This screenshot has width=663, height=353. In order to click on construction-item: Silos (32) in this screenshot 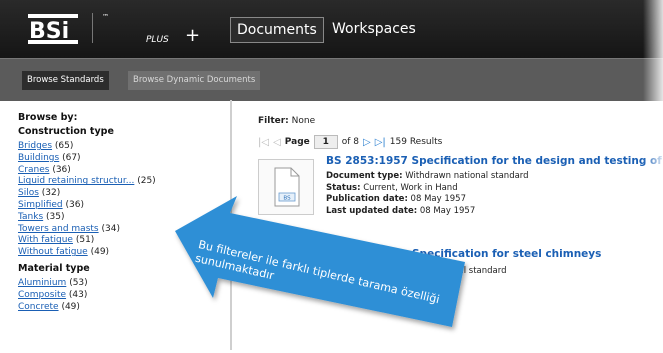, I will do `click(122, 194)`.